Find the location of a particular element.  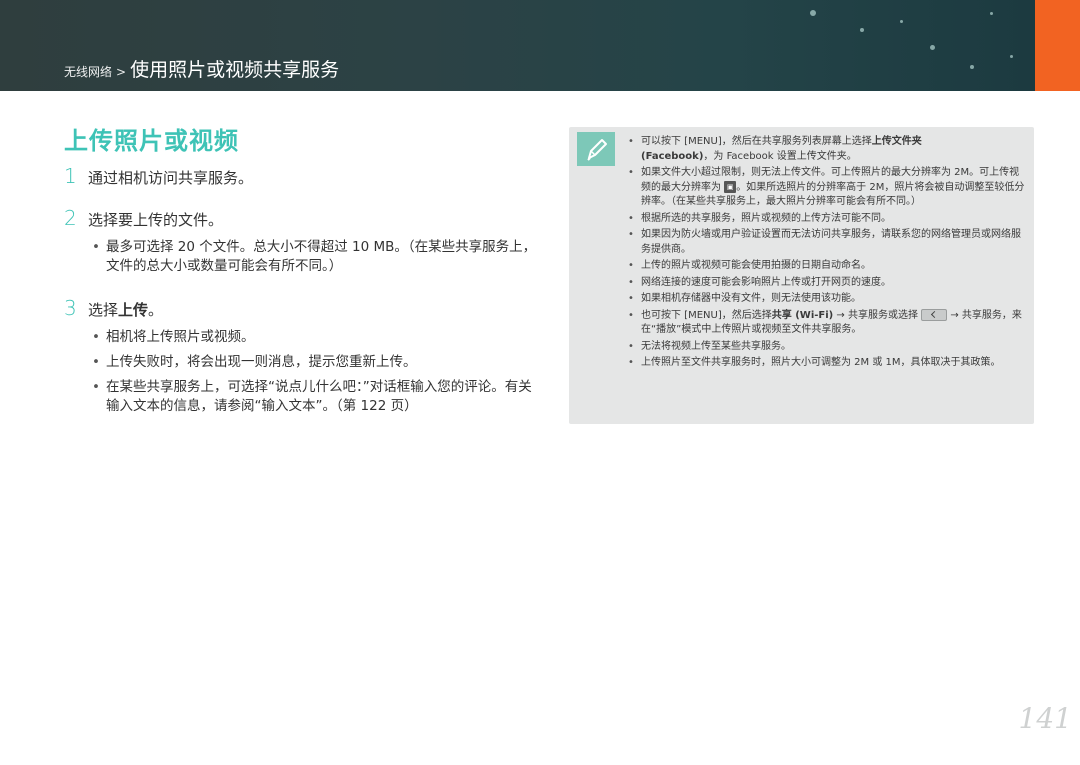

note-text-bold: 上传文件夹 is located at coordinates (896, 141).